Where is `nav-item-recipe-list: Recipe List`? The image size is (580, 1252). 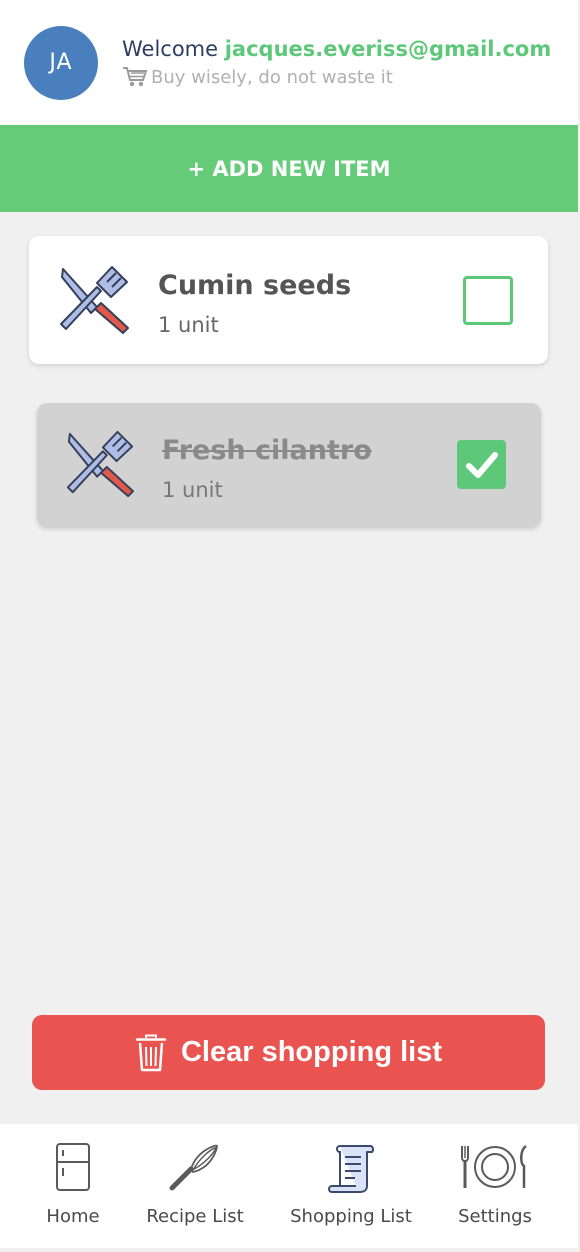
nav-item-recipe-list: Recipe List is located at coordinates (195, 1186).